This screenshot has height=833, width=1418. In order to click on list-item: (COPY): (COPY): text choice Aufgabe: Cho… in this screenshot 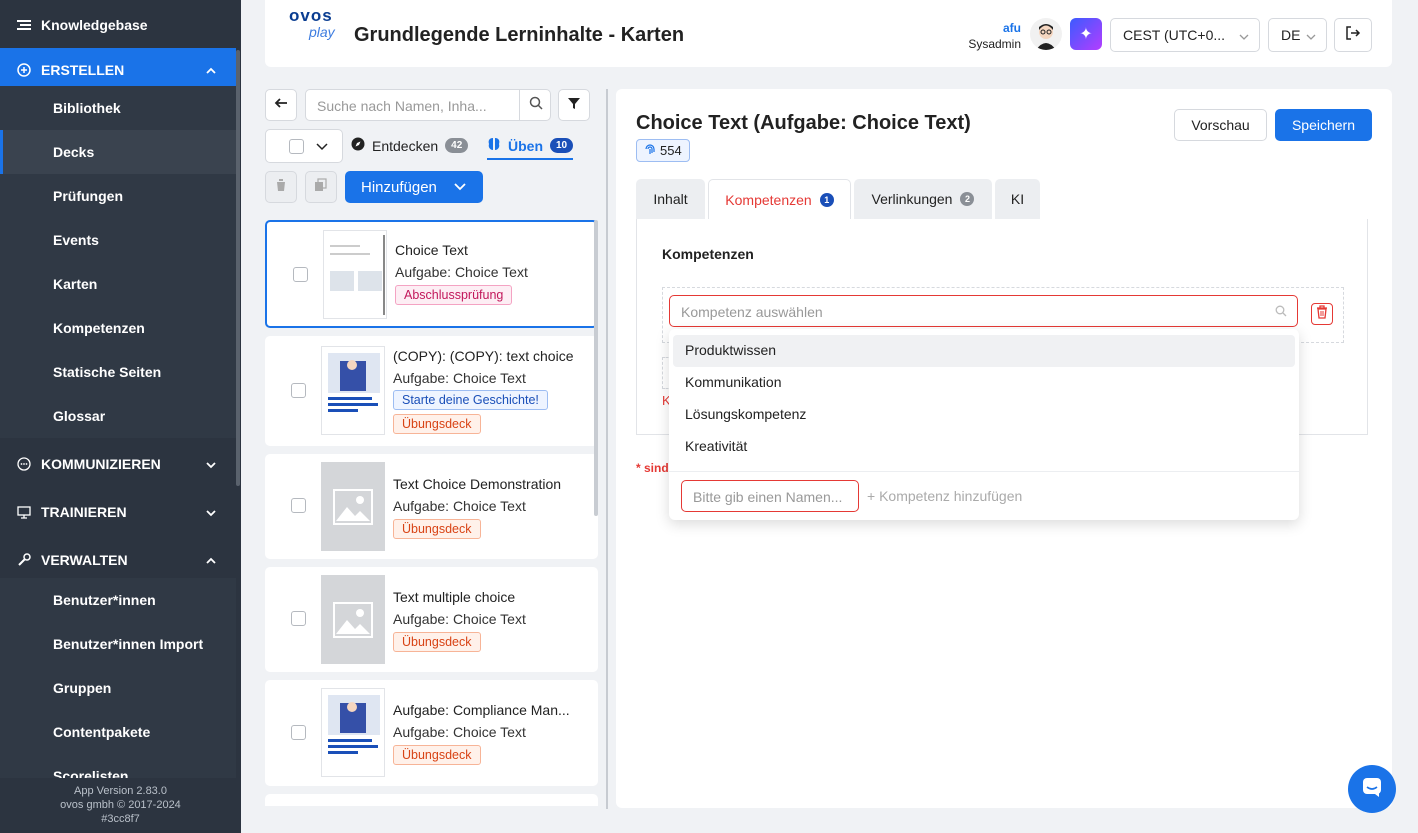, I will do `click(431, 391)`.